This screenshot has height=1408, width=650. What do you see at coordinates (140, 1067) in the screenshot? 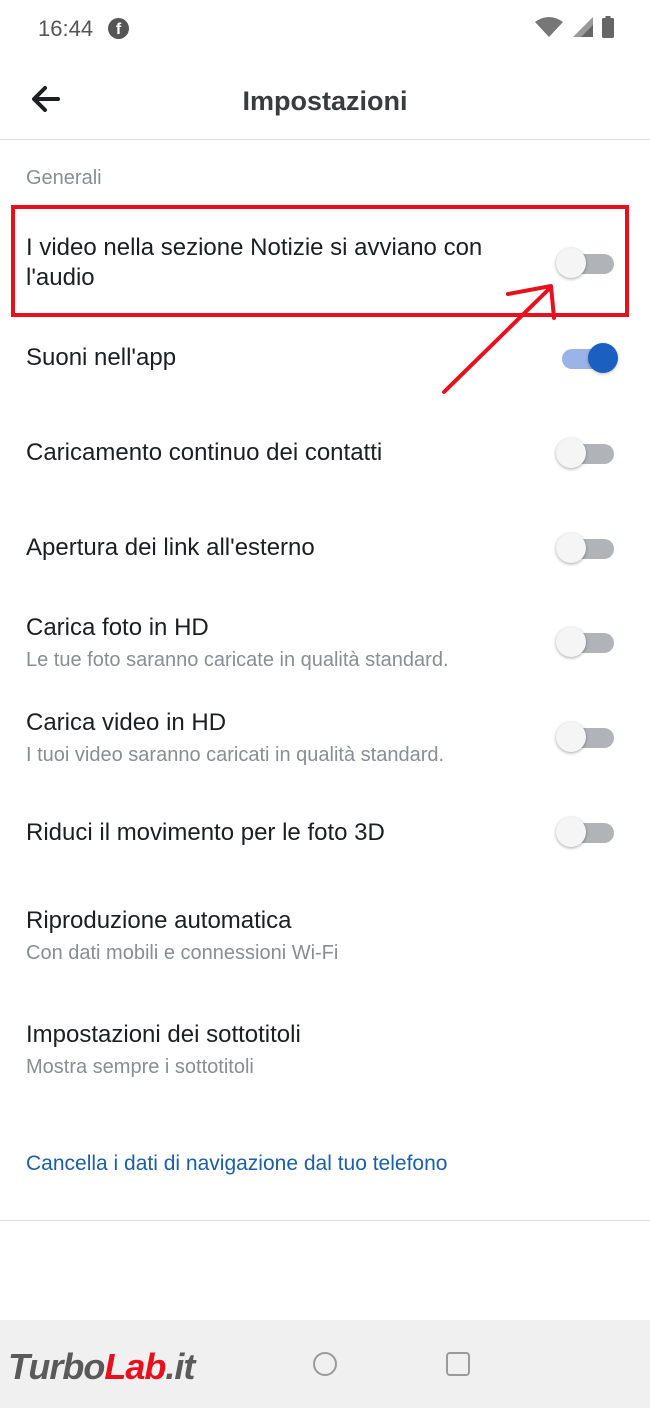
I see `setting-subtitle: Mostra sempre i sottotitoli` at bounding box center [140, 1067].